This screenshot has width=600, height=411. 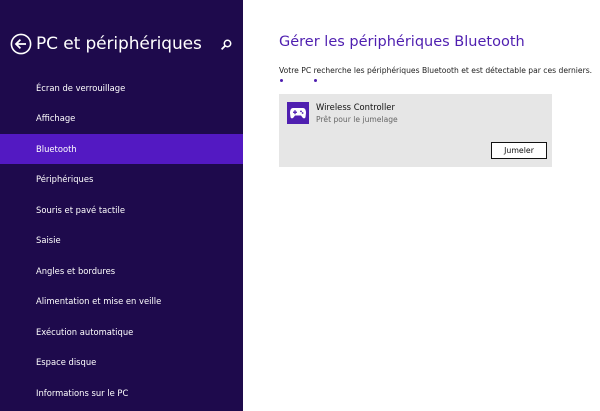 I want to click on device-name: Wireless Controller, so click(x=355, y=107).